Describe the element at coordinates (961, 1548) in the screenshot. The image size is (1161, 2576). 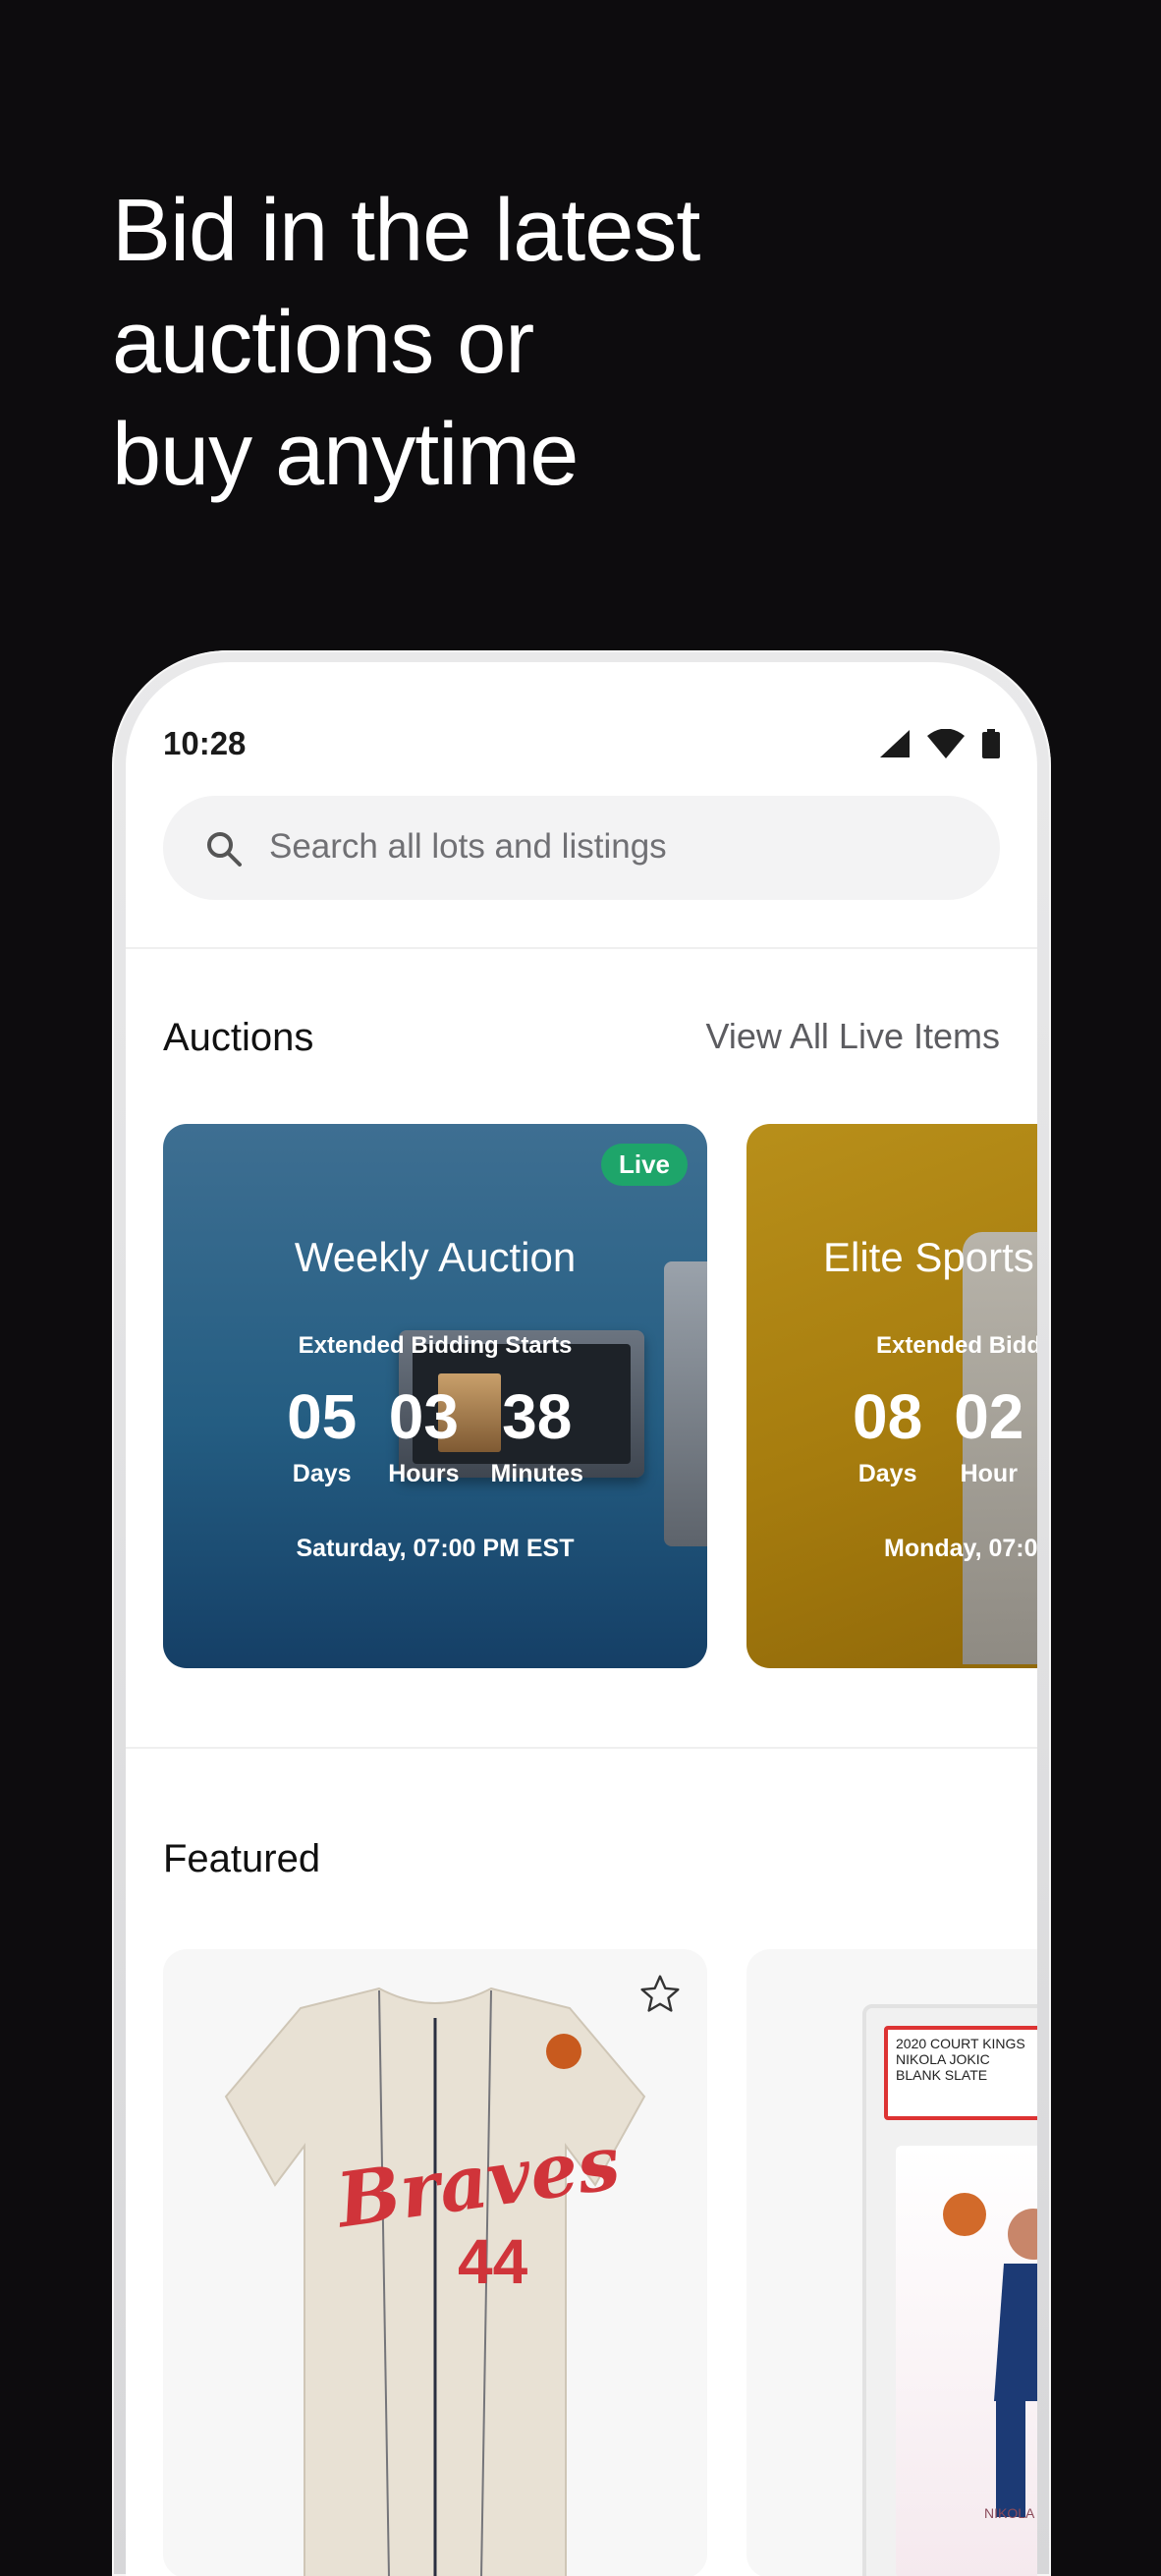
I see `auction-date: Monday, 07:0` at that location.